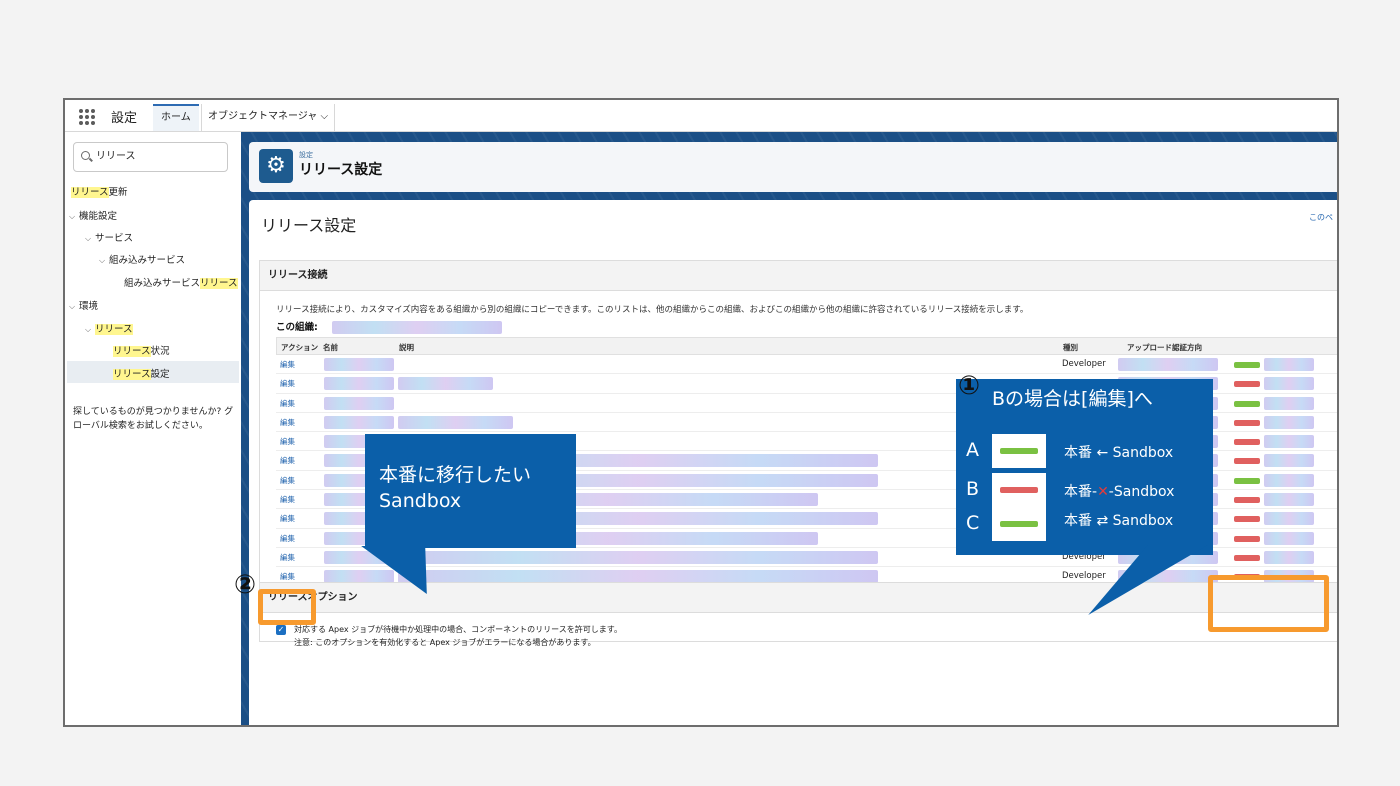  I want to click on legend-text: 本番 ← Sandbox, so click(1119, 453).